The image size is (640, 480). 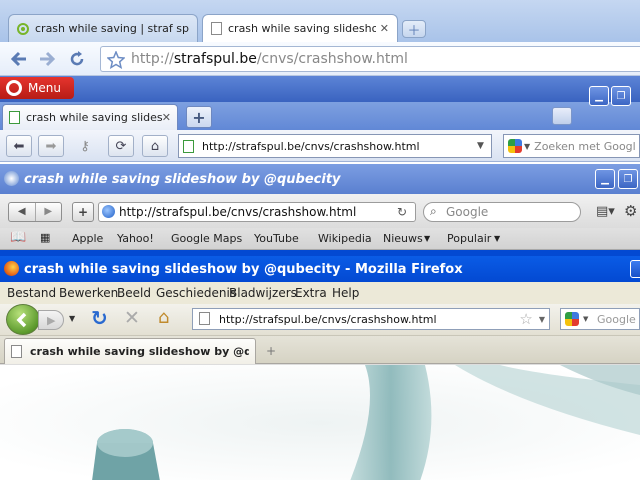 I want to click on opera-address-text: http://strafspul.be/cnvs/crashshow.html, so click(x=311, y=146).